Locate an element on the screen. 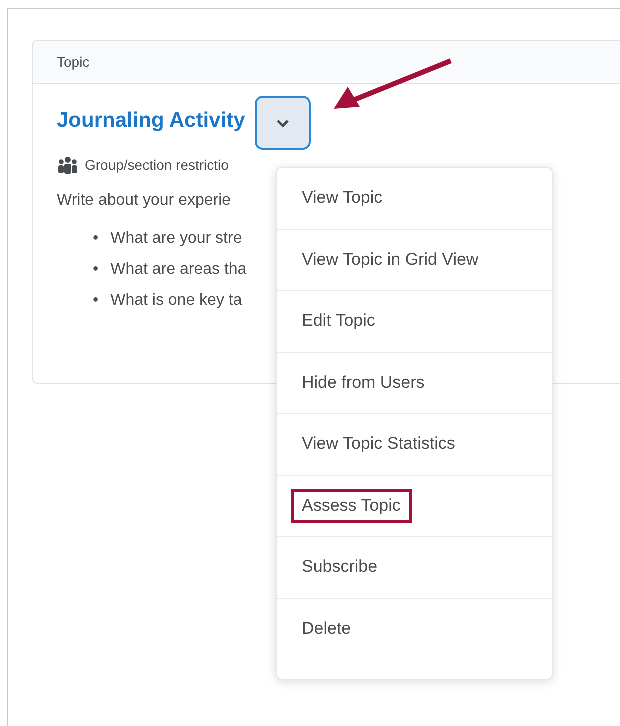 This screenshot has width=620, height=726. chevron-down-icon is located at coordinates (283, 123).